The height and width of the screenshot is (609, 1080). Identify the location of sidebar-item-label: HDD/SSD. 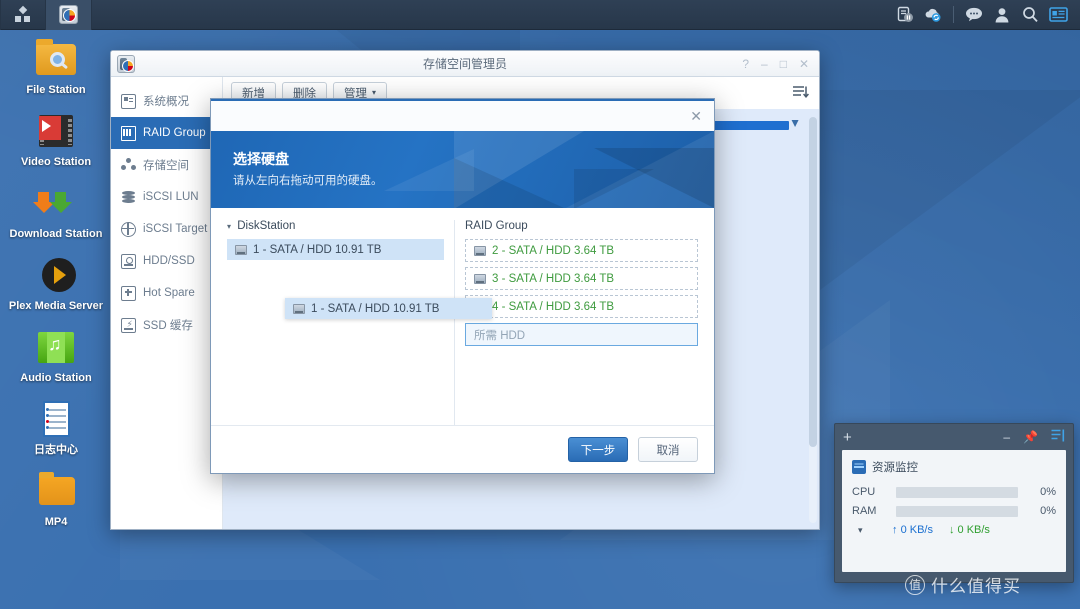
(169, 261).